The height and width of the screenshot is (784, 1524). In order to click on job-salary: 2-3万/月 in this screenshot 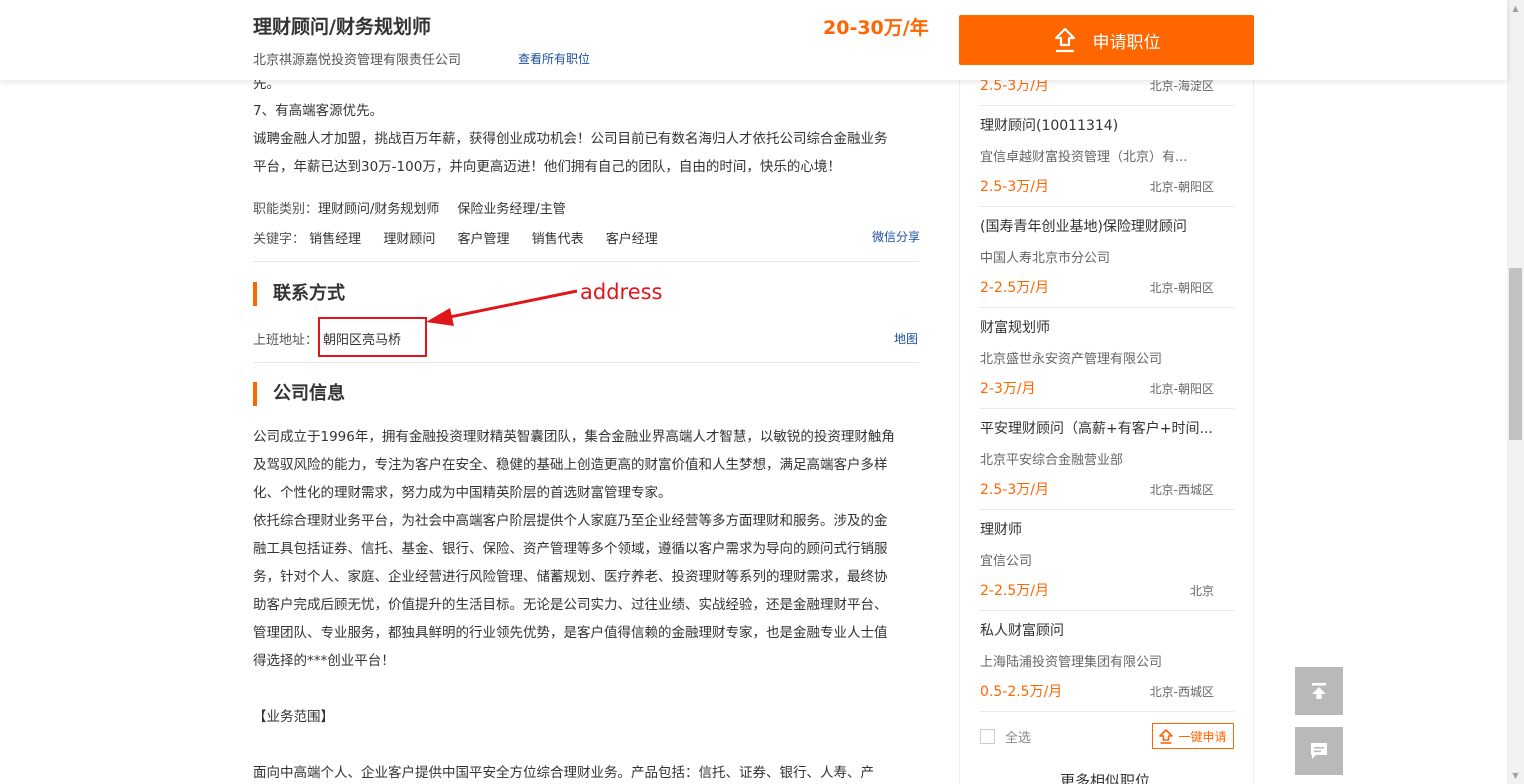, I will do `click(1008, 389)`.